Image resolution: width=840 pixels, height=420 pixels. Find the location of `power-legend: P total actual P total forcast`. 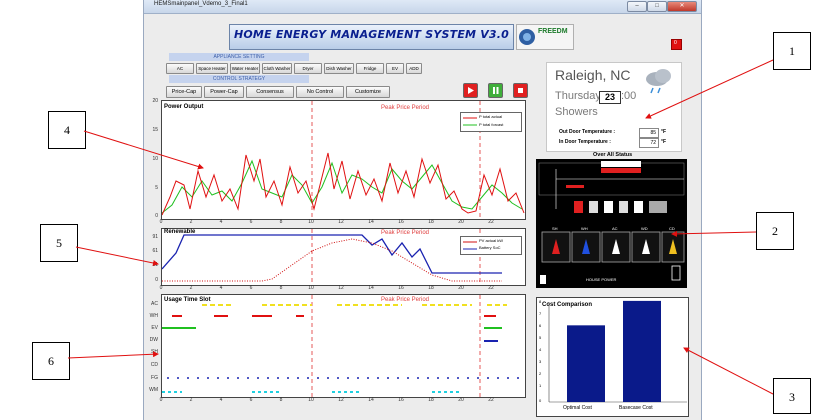

power-legend: P total actual P total forcast is located at coordinates (491, 122).